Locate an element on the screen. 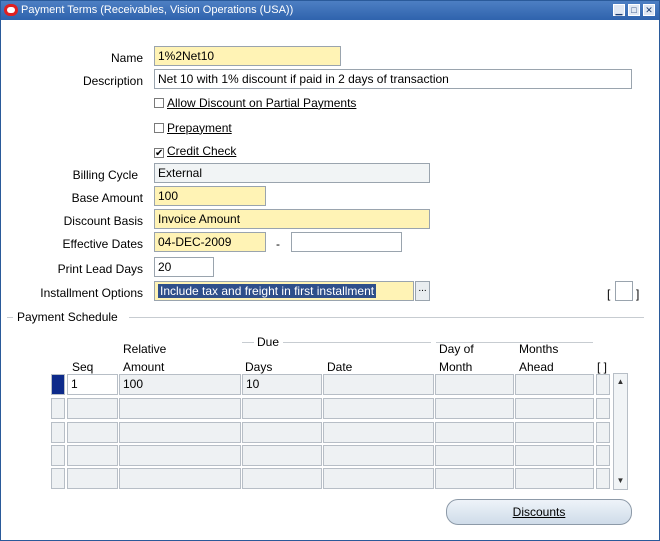 Image resolution: width=660 pixels, height=541 pixels. description-label: Description is located at coordinates (112, 81).